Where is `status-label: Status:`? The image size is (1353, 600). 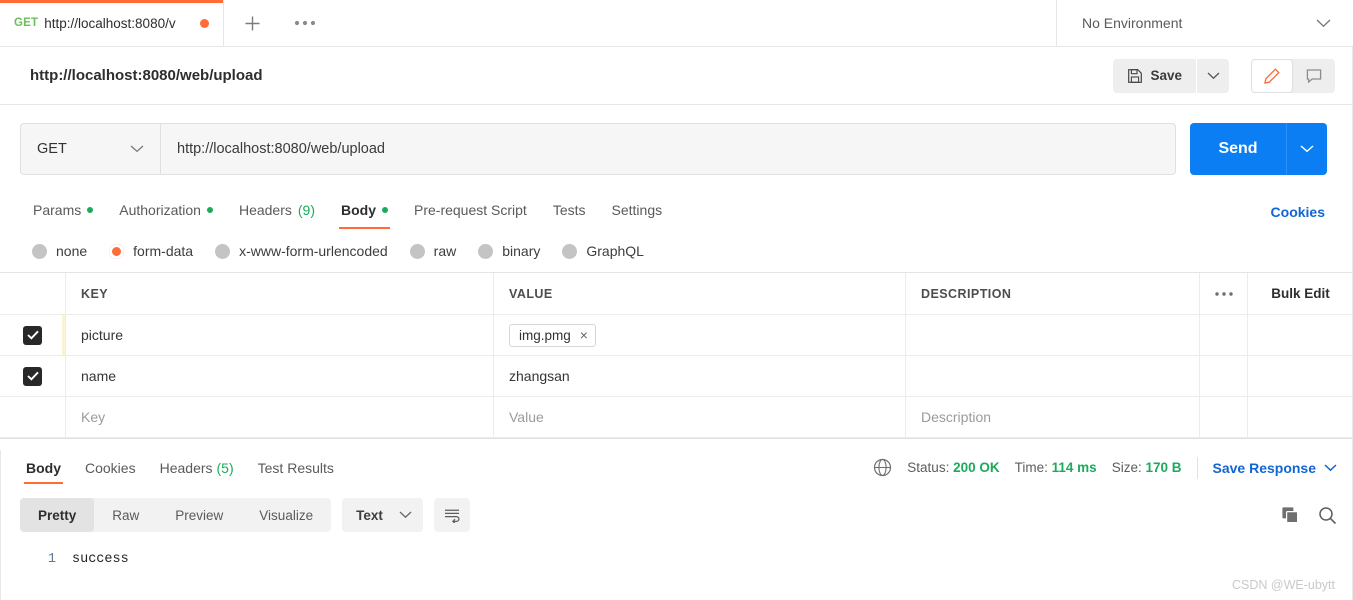
status-label: Status: is located at coordinates (928, 467).